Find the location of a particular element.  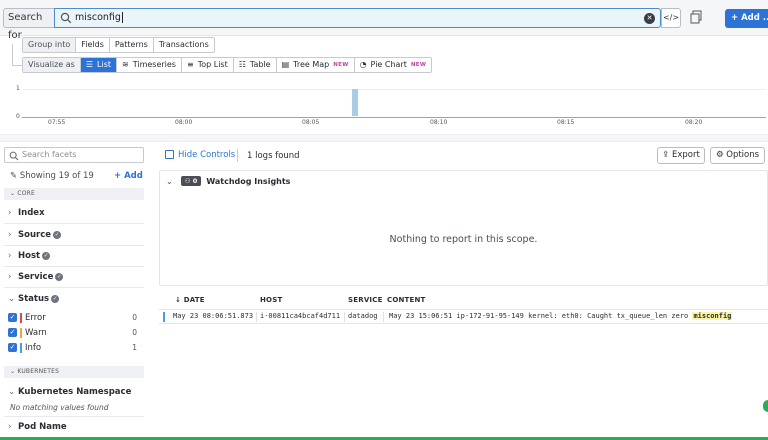

facet-service: › Service ✓ is located at coordinates (36, 277).